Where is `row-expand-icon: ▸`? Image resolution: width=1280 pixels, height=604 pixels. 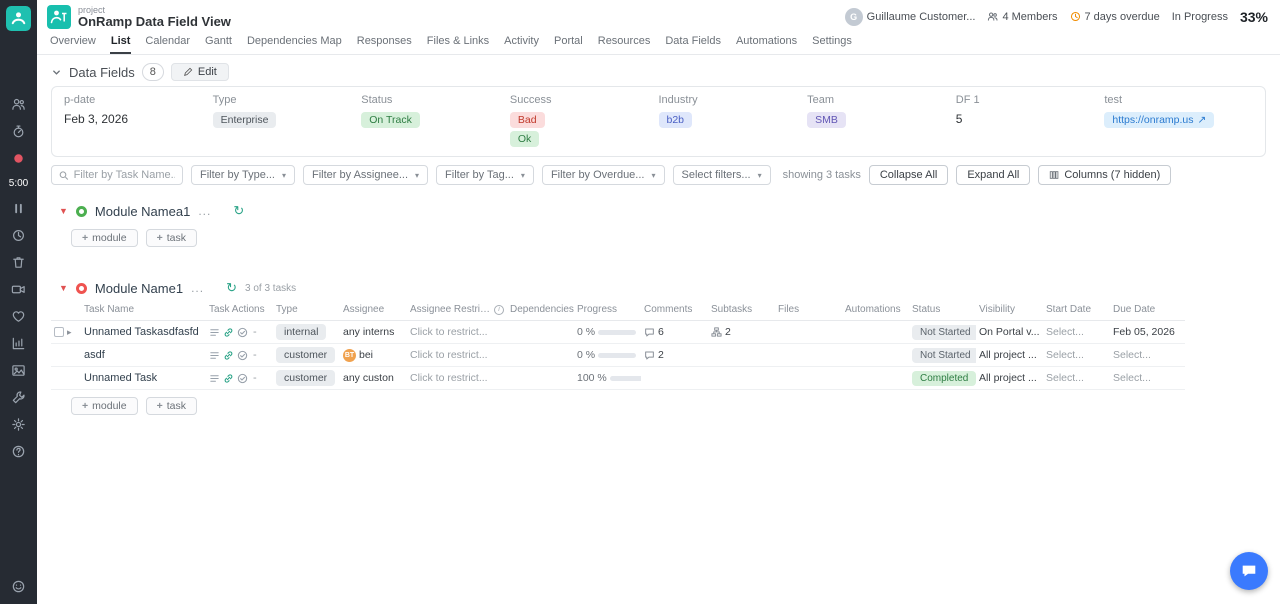
row-expand-icon: ▸ is located at coordinates (69, 332).